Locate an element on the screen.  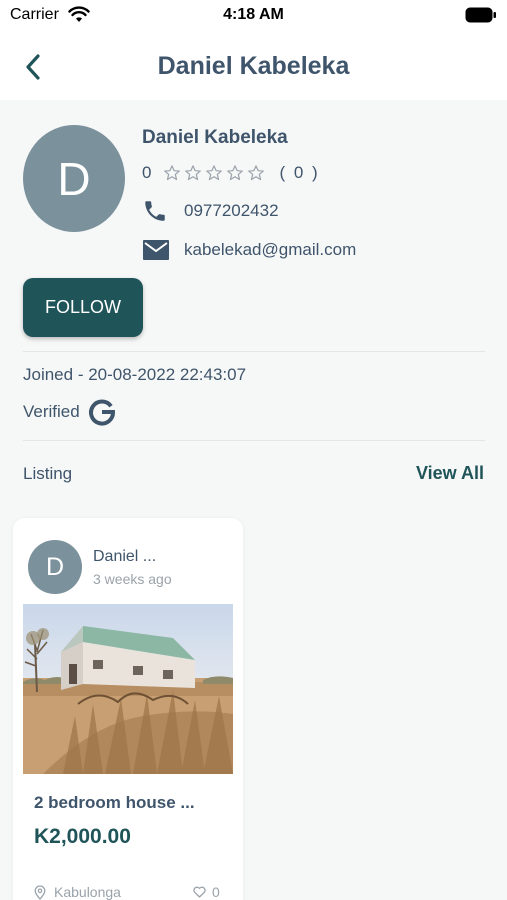
battery-icon is located at coordinates (481, 15).